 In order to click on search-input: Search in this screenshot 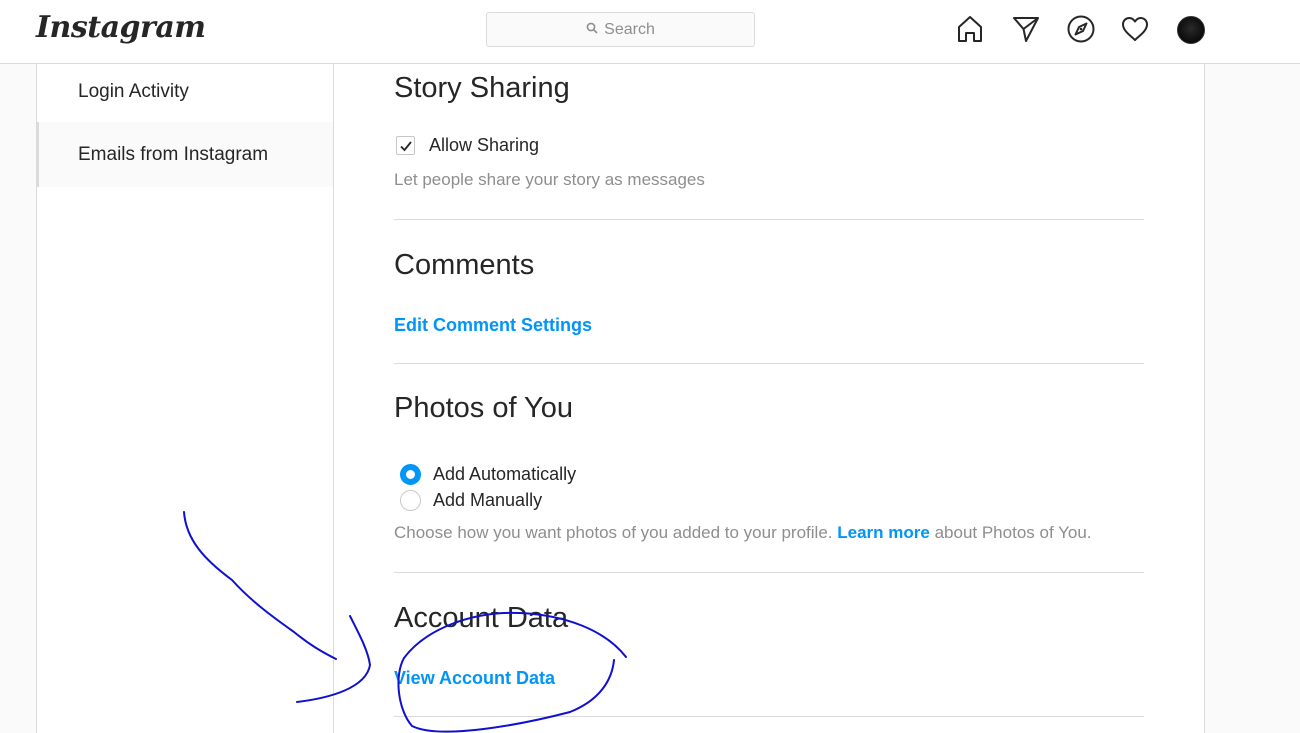, I will do `click(620, 29)`.